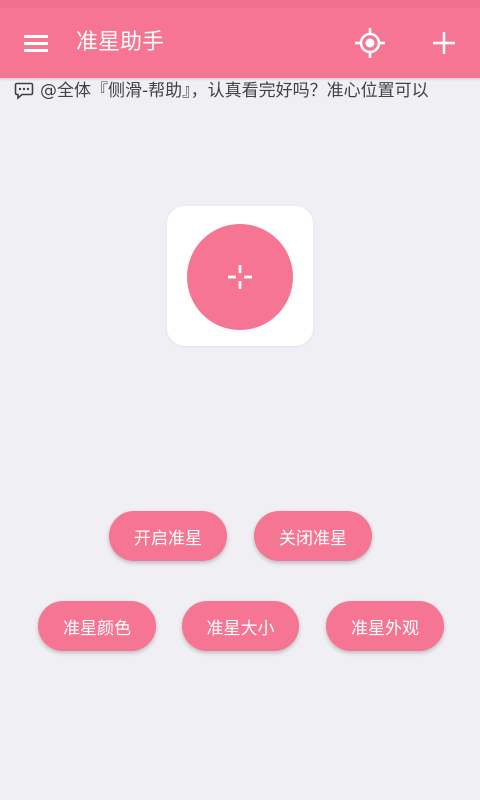 The width and height of the screenshot is (480, 800). What do you see at coordinates (240, 43) in the screenshot?
I see `app-toolbar: 准星助手` at bounding box center [240, 43].